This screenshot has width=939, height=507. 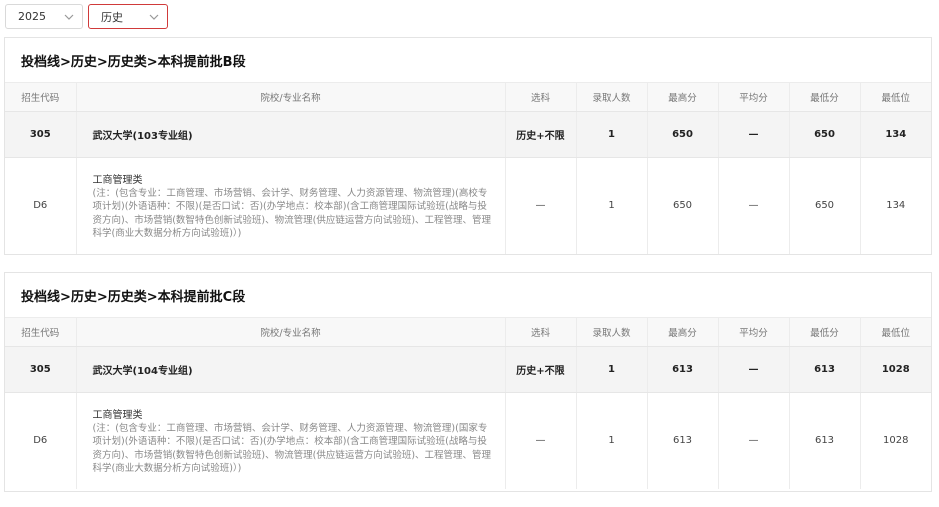 What do you see at coordinates (112, 17) in the screenshot?
I see `subject-select-value: 历史` at bounding box center [112, 17].